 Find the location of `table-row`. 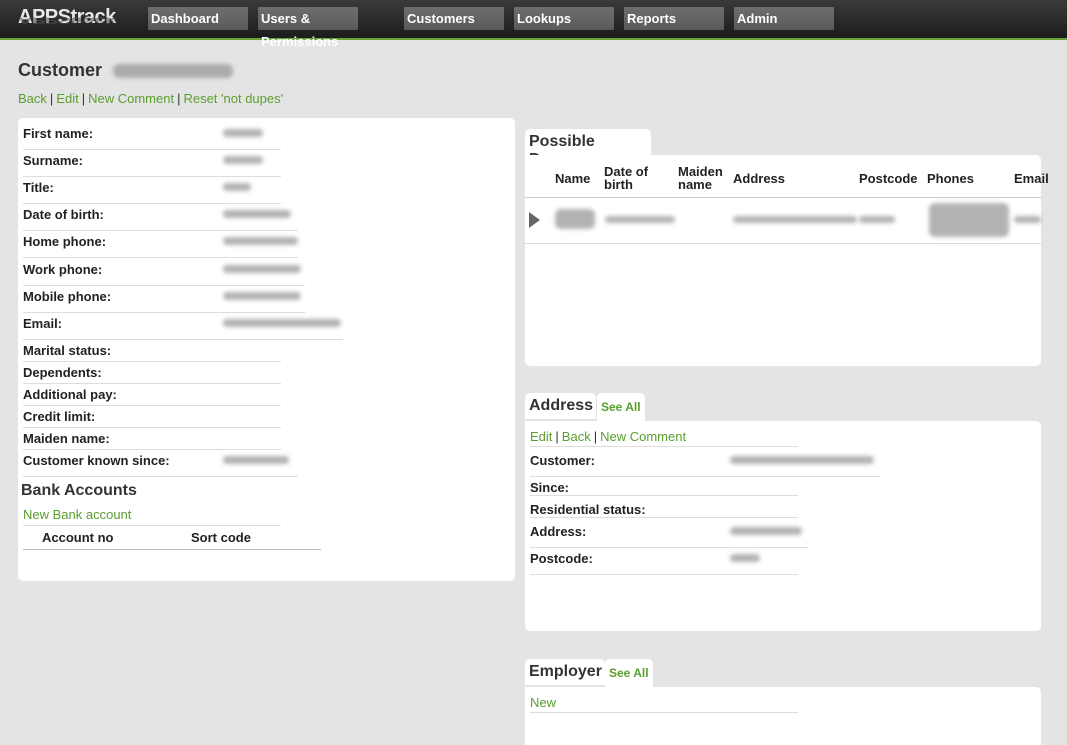

table-row is located at coordinates (783, 221).